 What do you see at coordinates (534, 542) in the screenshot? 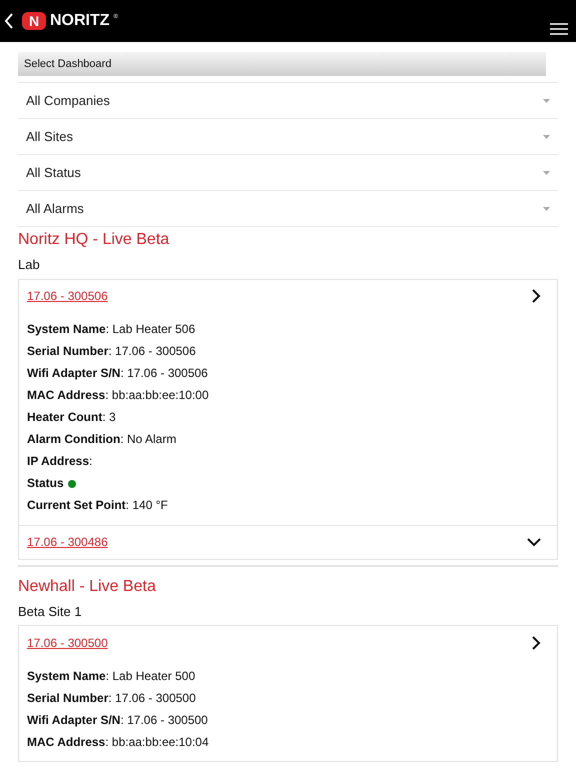
I see `chevron-down-icon` at bounding box center [534, 542].